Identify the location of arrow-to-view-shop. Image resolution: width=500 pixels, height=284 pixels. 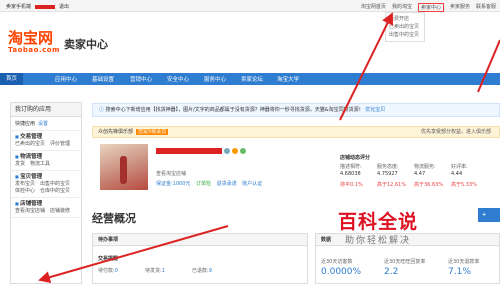
(133, 254).